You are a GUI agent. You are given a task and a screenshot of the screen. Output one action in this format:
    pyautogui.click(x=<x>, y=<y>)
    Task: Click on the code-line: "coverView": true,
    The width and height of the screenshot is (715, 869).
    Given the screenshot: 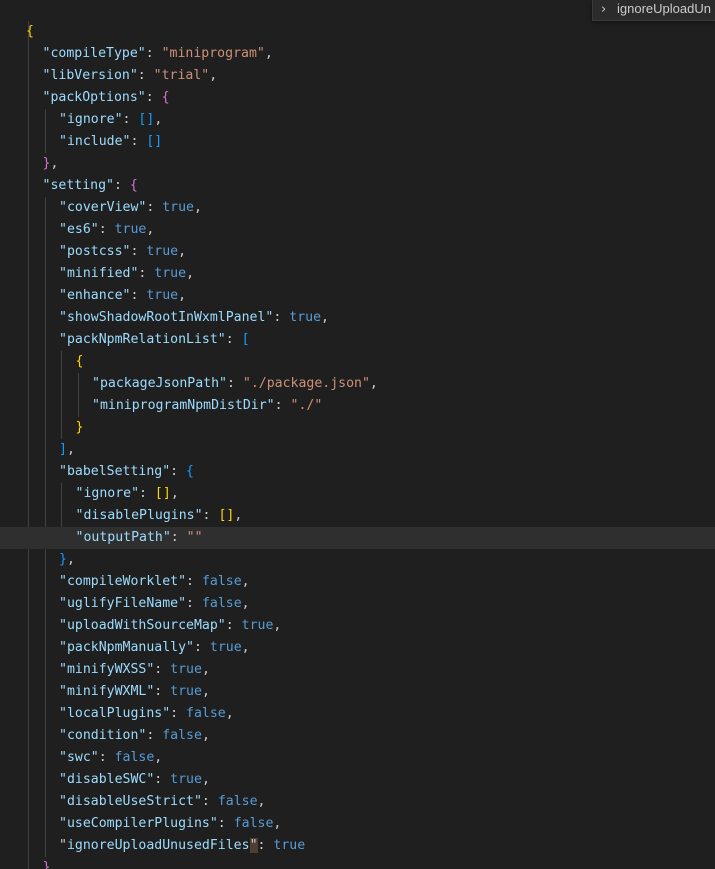 What is the action you would take?
    pyautogui.click(x=357, y=208)
    